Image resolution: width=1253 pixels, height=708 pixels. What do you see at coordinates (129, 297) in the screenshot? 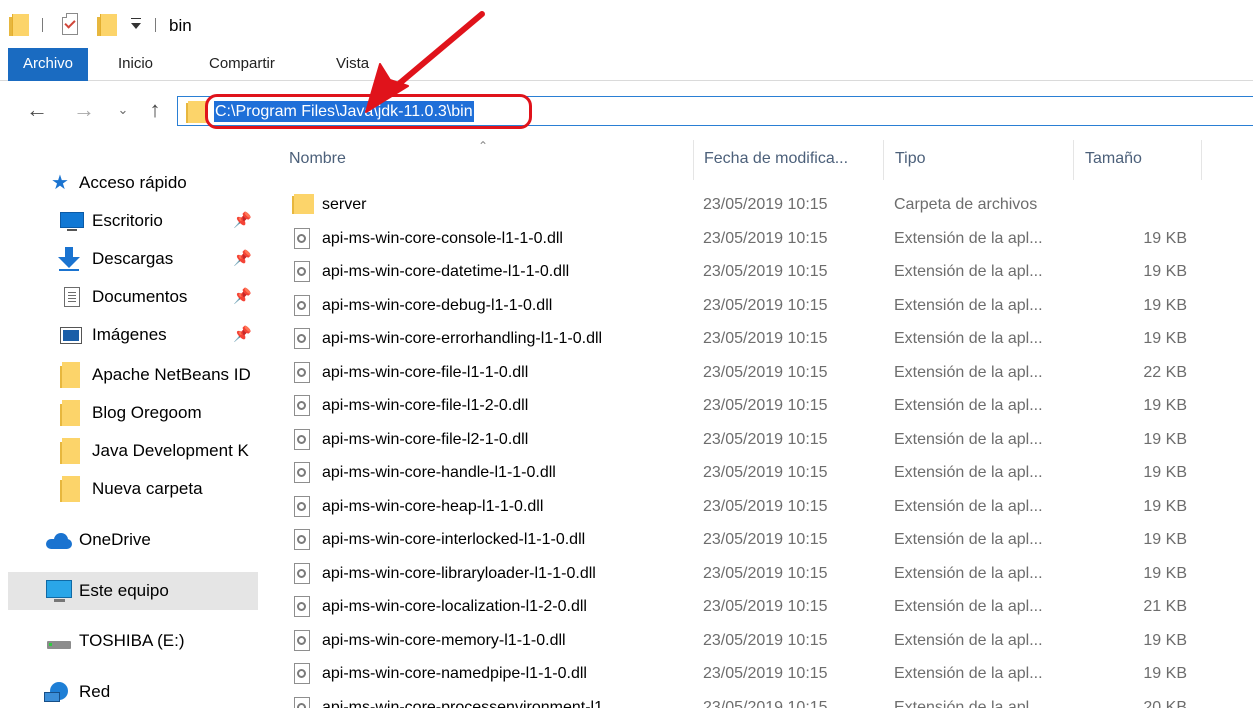
I see `sidebar-item-documentos: Documentos 📌` at bounding box center [129, 297].